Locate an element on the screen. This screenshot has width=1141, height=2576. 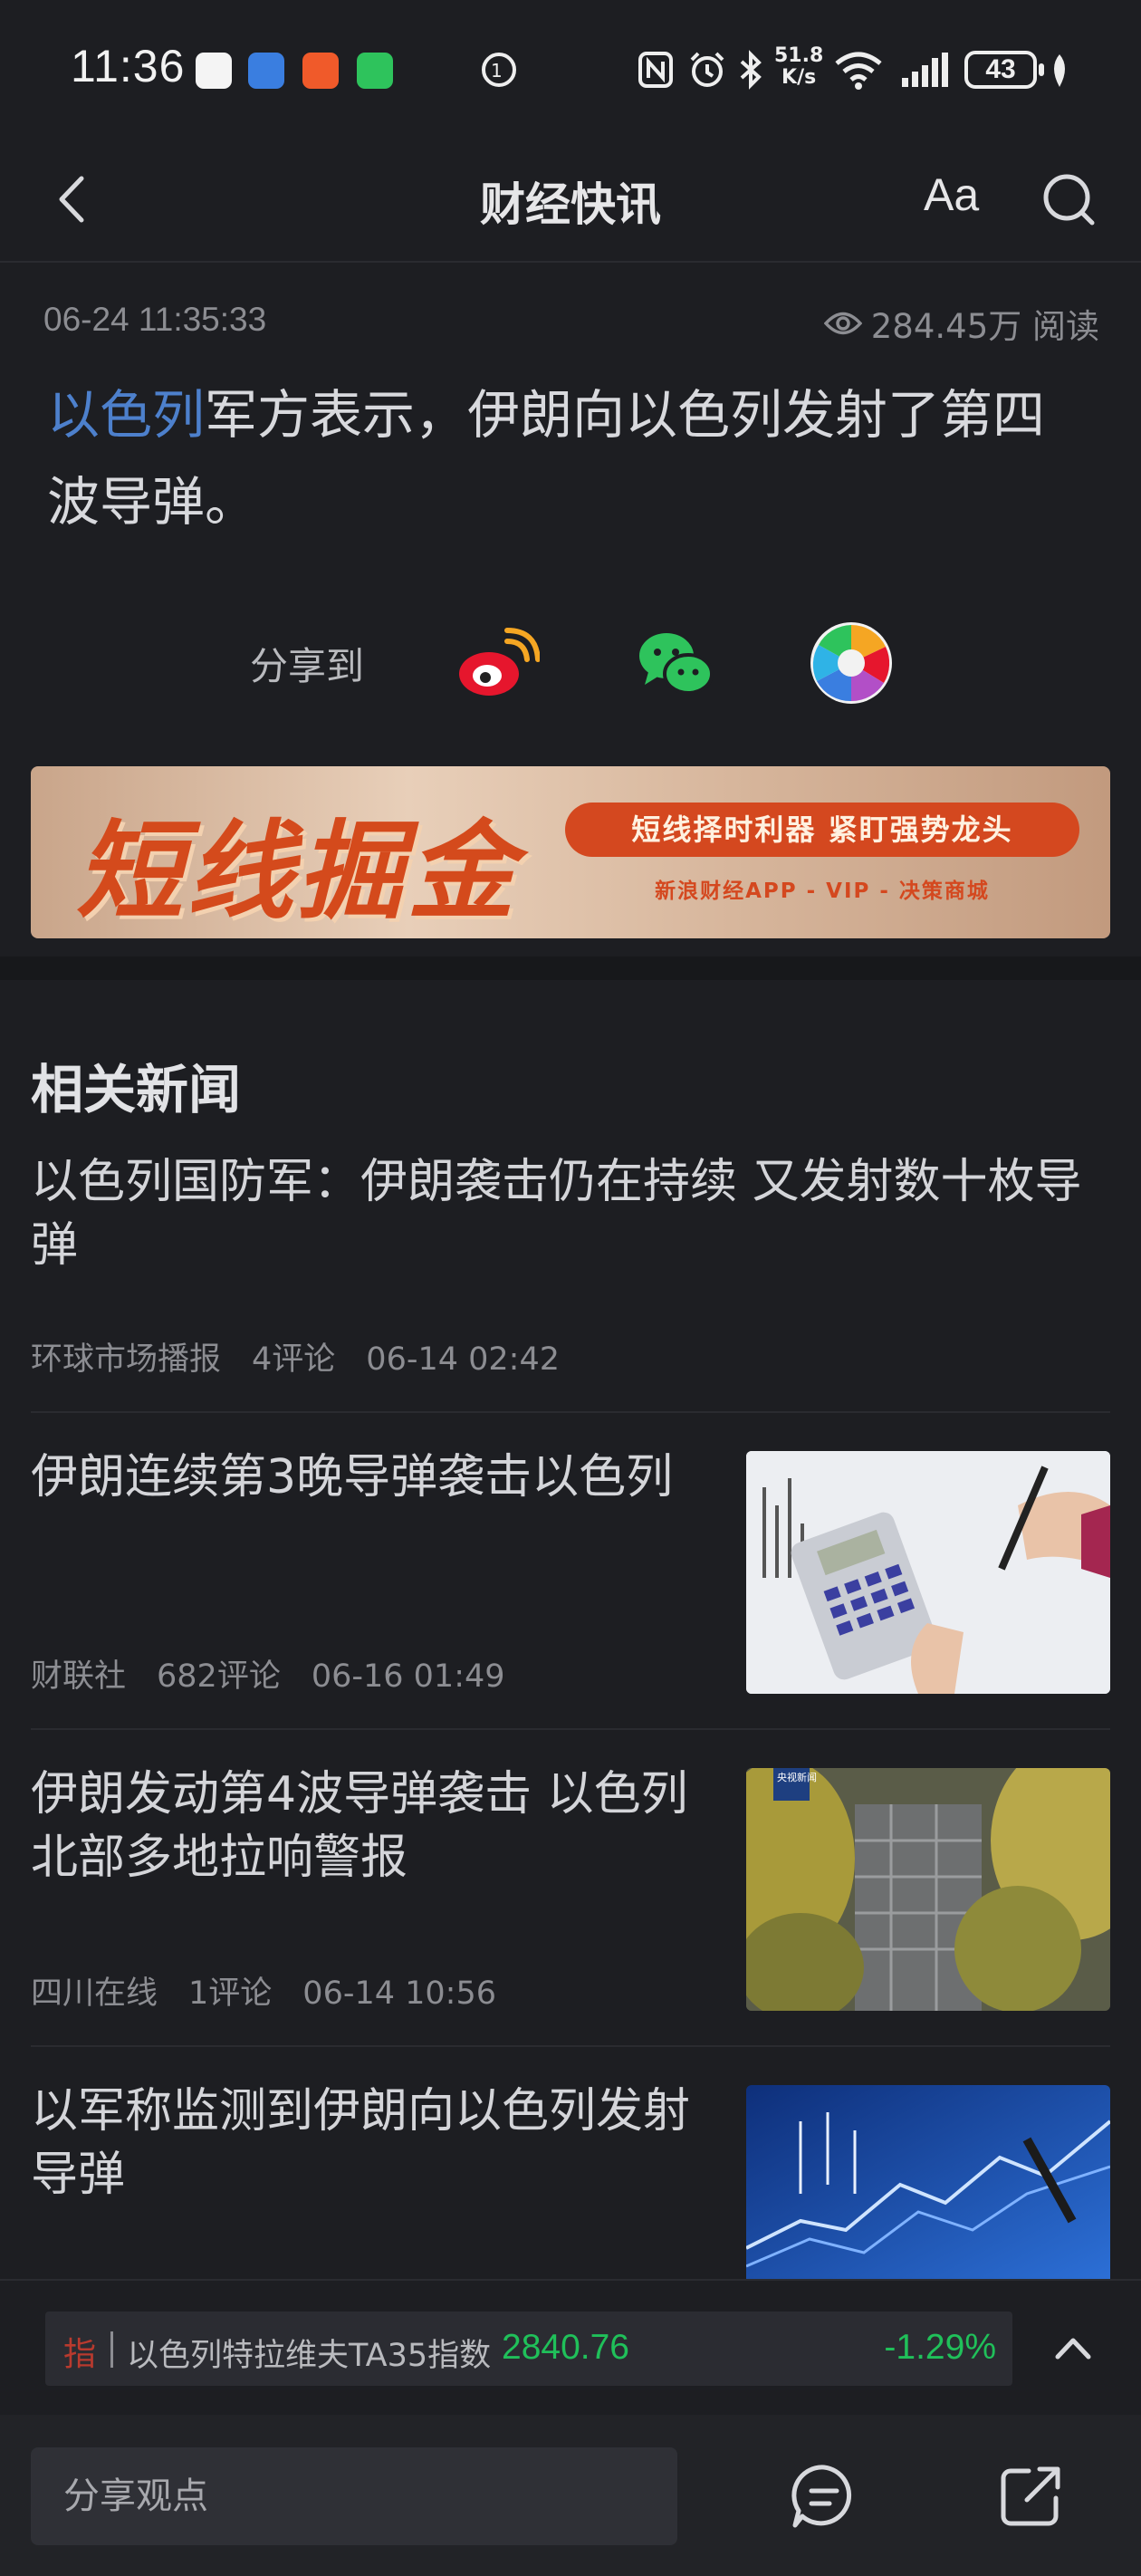
index-name: 以色列特拉维夫TA35指数 is located at coordinates (310, 2356).